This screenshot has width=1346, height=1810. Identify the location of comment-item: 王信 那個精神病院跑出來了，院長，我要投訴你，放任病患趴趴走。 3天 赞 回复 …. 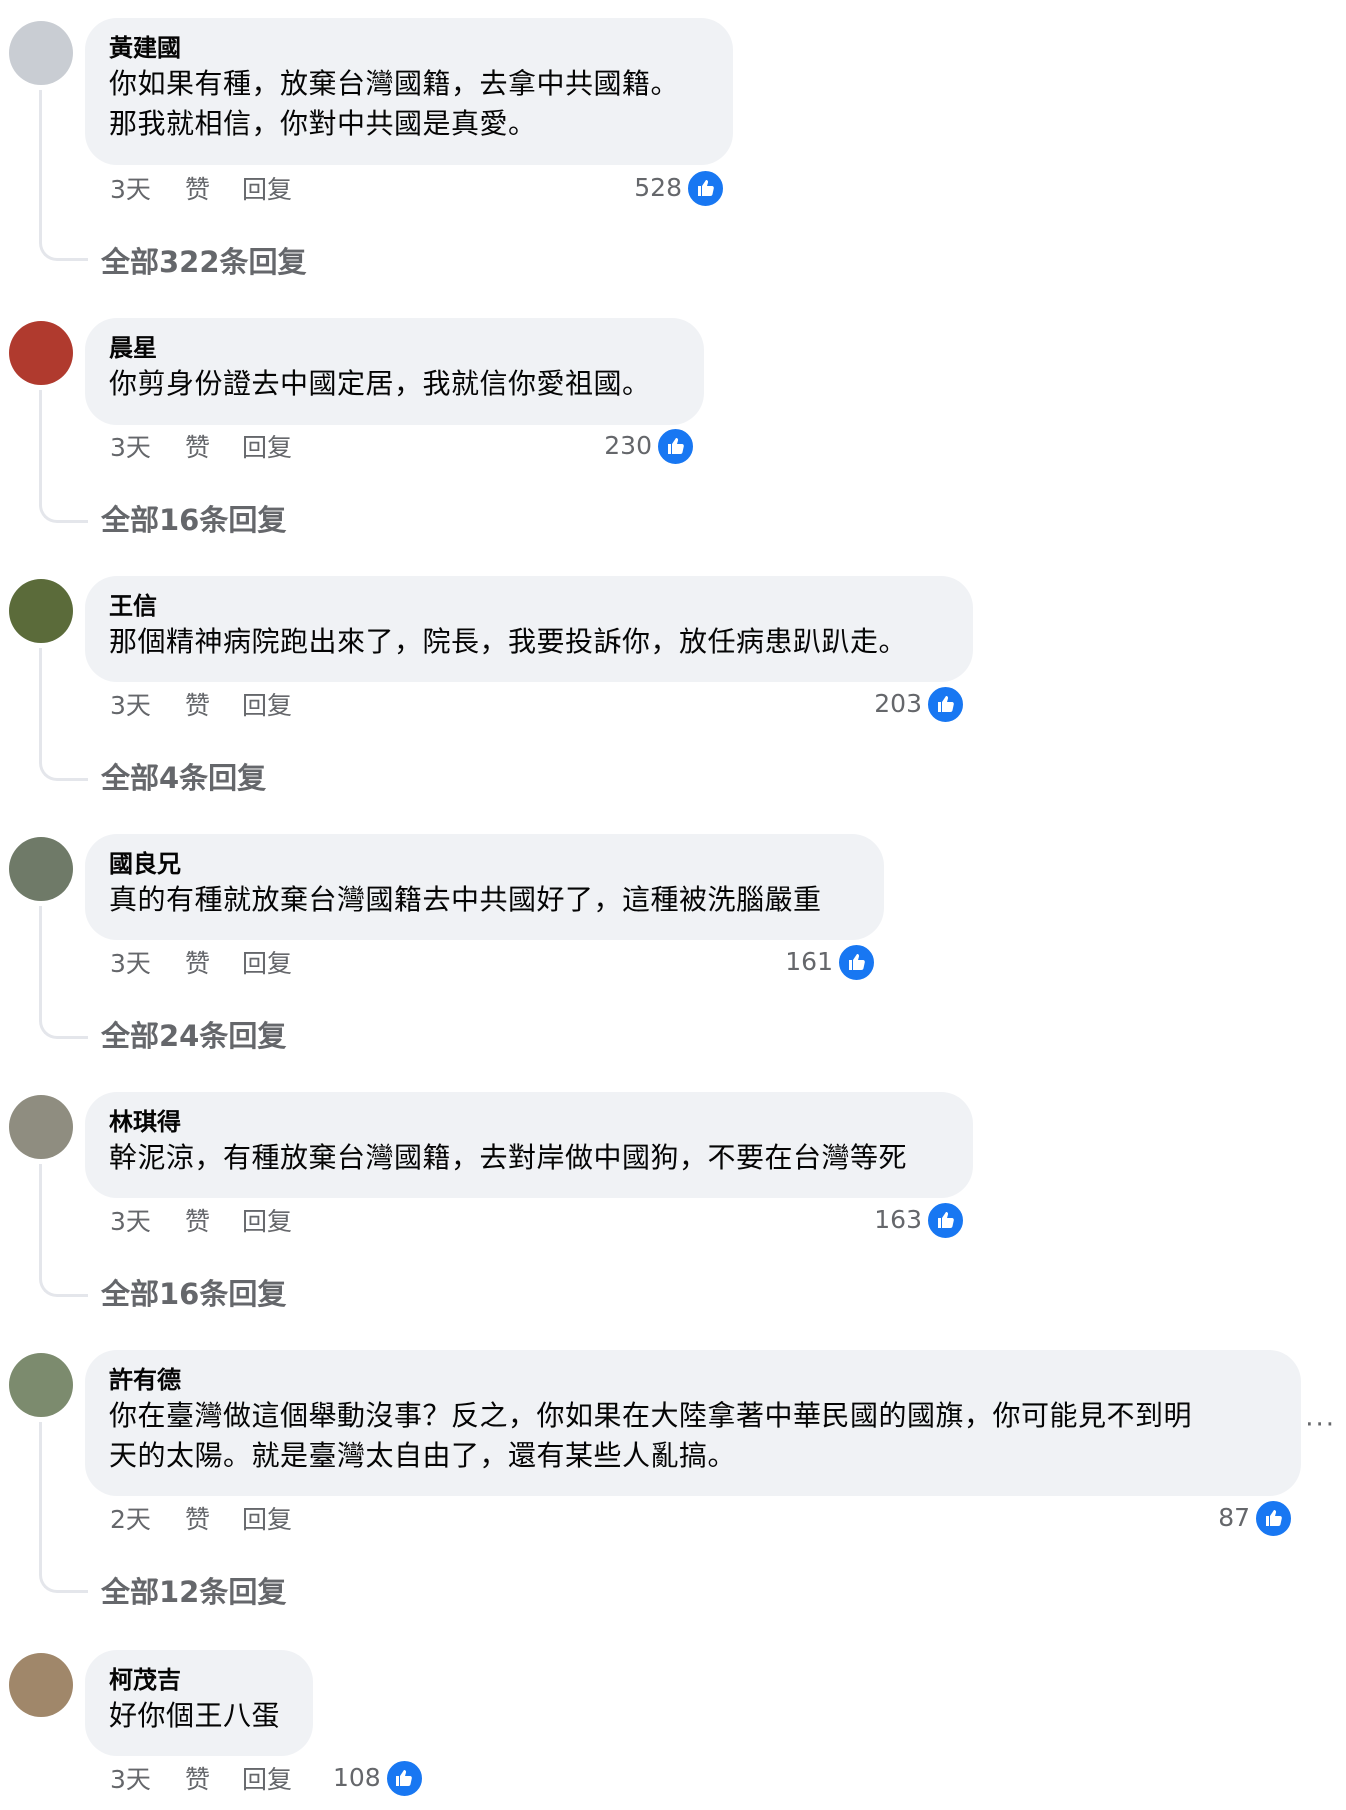
(673, 678).